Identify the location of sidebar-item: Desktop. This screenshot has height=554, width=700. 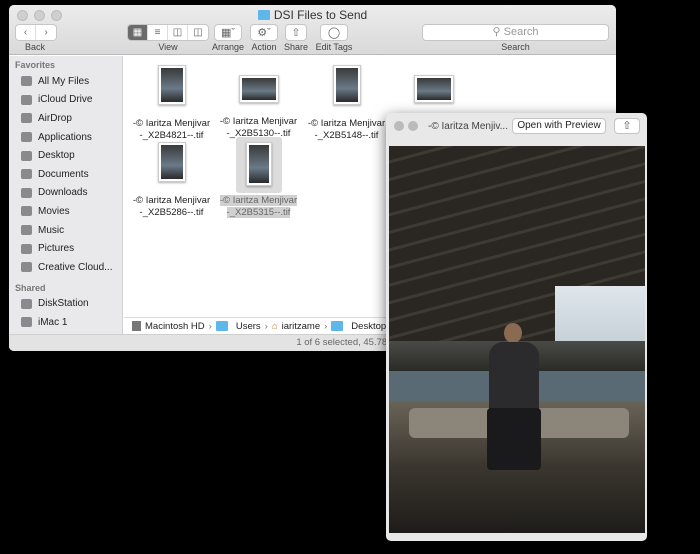
(65, 155).